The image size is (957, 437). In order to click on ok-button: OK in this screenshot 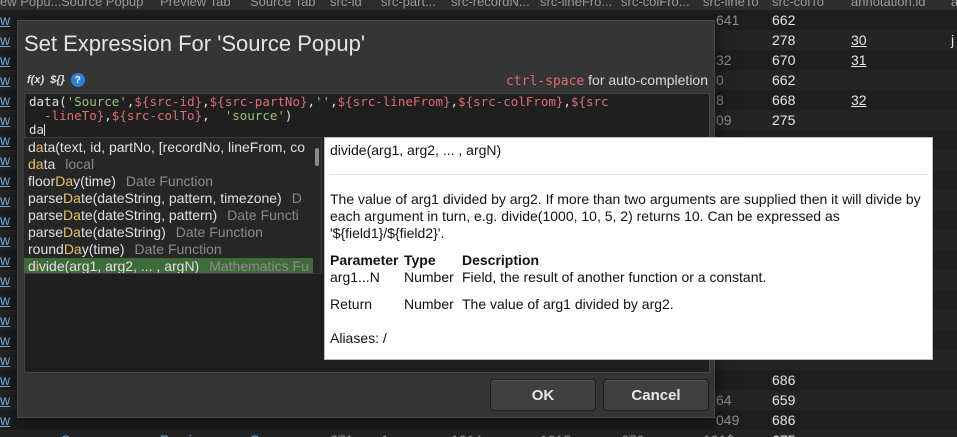, I will do `click(543, 395)`.